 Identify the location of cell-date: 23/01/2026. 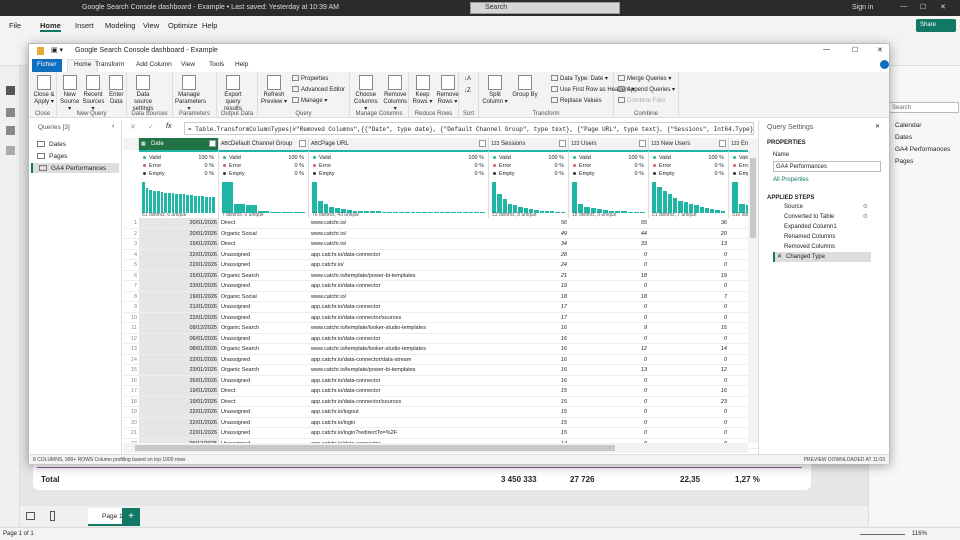
(179, 370).